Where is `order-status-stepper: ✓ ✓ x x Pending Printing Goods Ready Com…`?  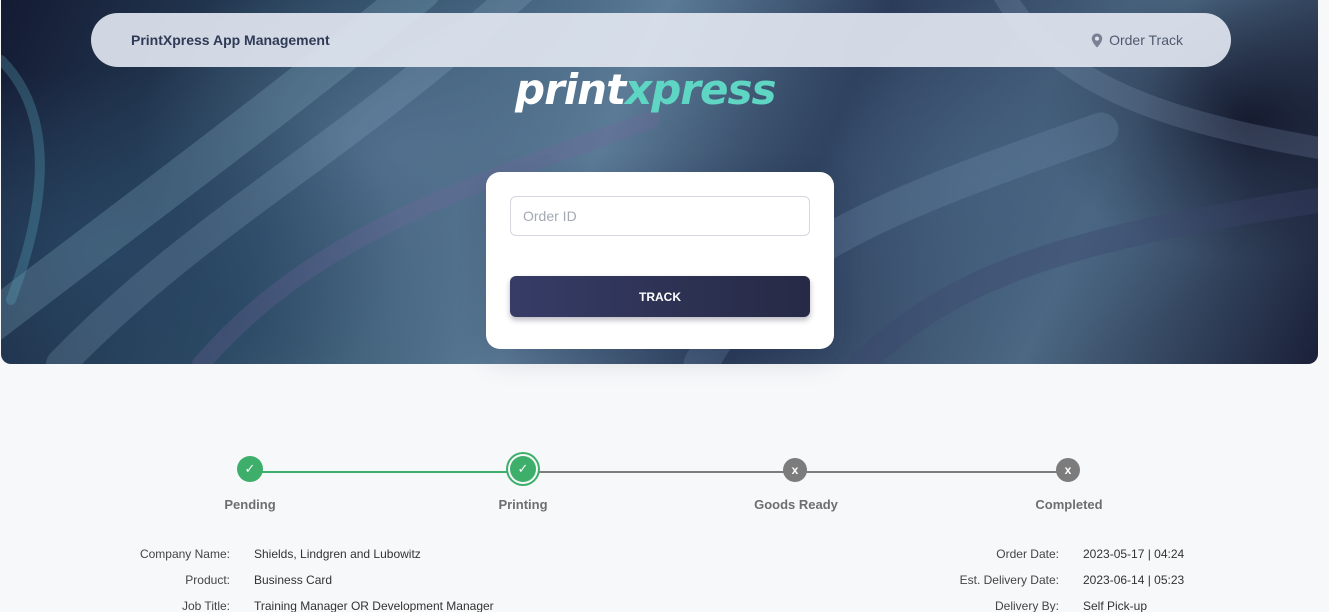 order-status-stepper: ✓ ✓ x x Pending Printing Goods Ready Com… is located at coordinates (664, 480).